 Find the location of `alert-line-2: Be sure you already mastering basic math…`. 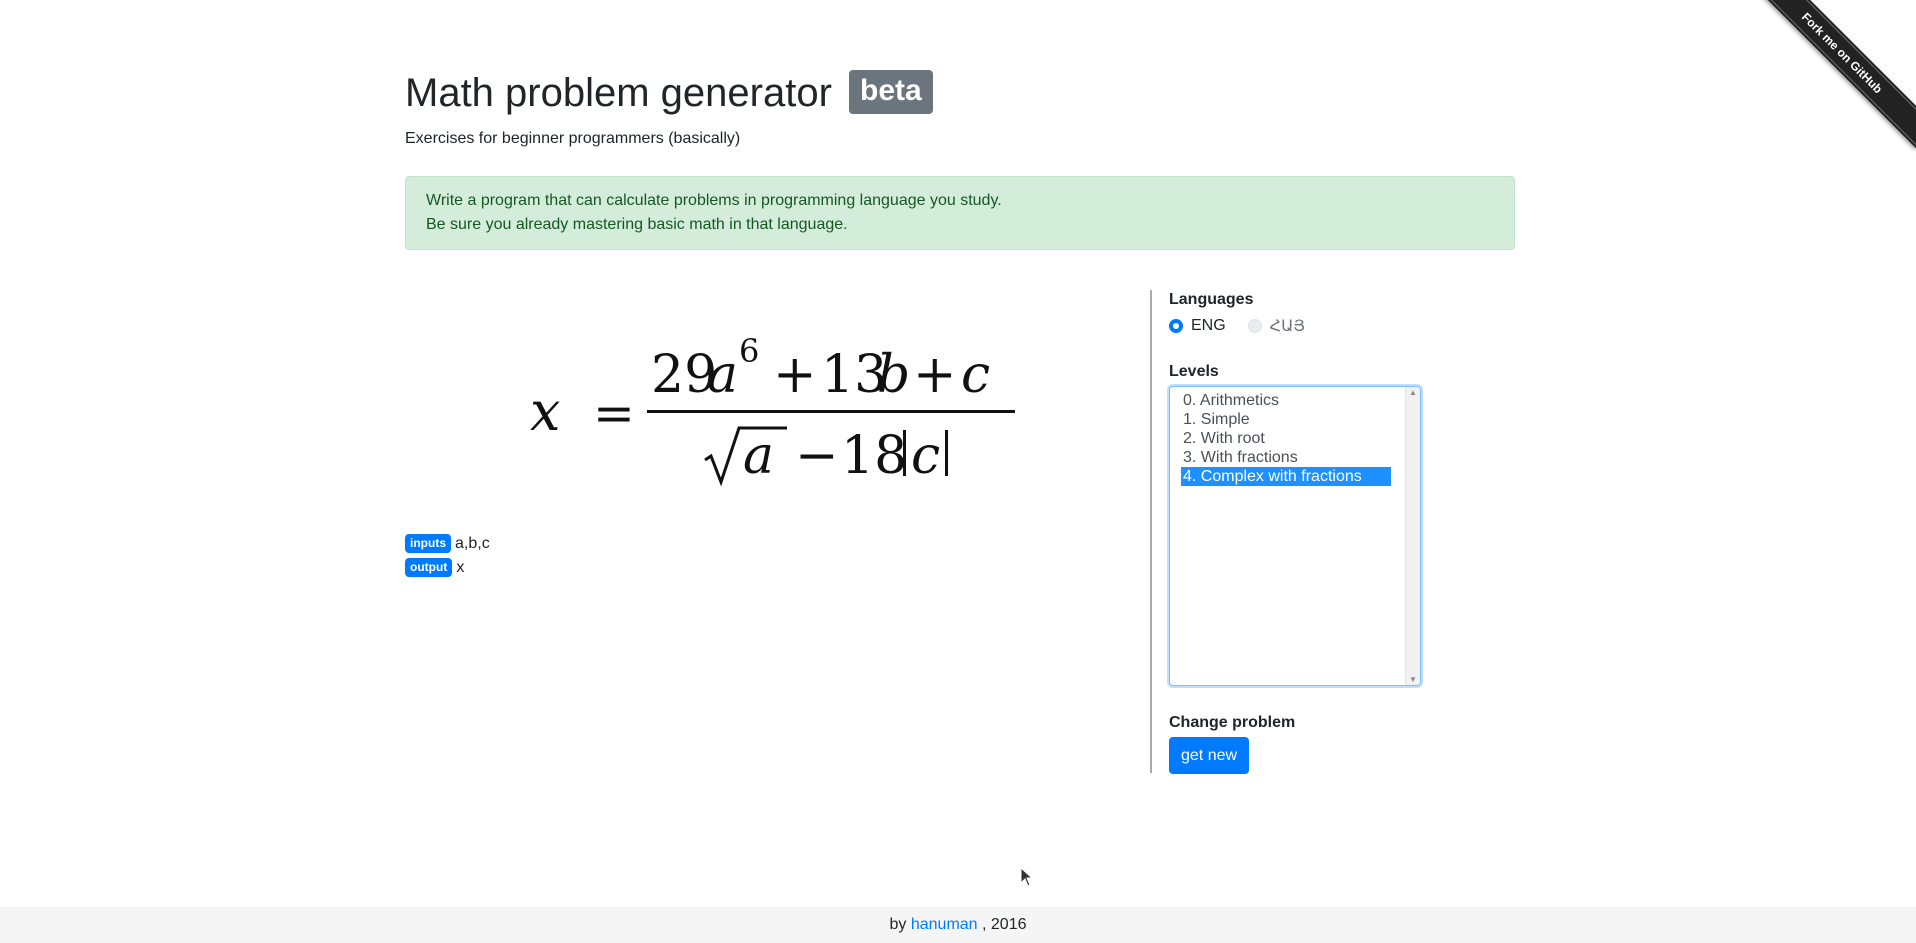

alert-line-2: Be sure you already mastering basic math… is located at coordinates (637, 224).